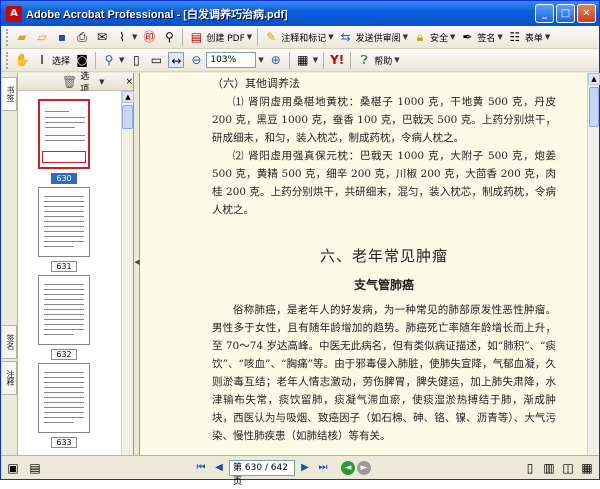 The image size is (600, 489). Describe the element at coordinates (64, 178) in the screenshot. I see `page-number-label: 630` at that location.